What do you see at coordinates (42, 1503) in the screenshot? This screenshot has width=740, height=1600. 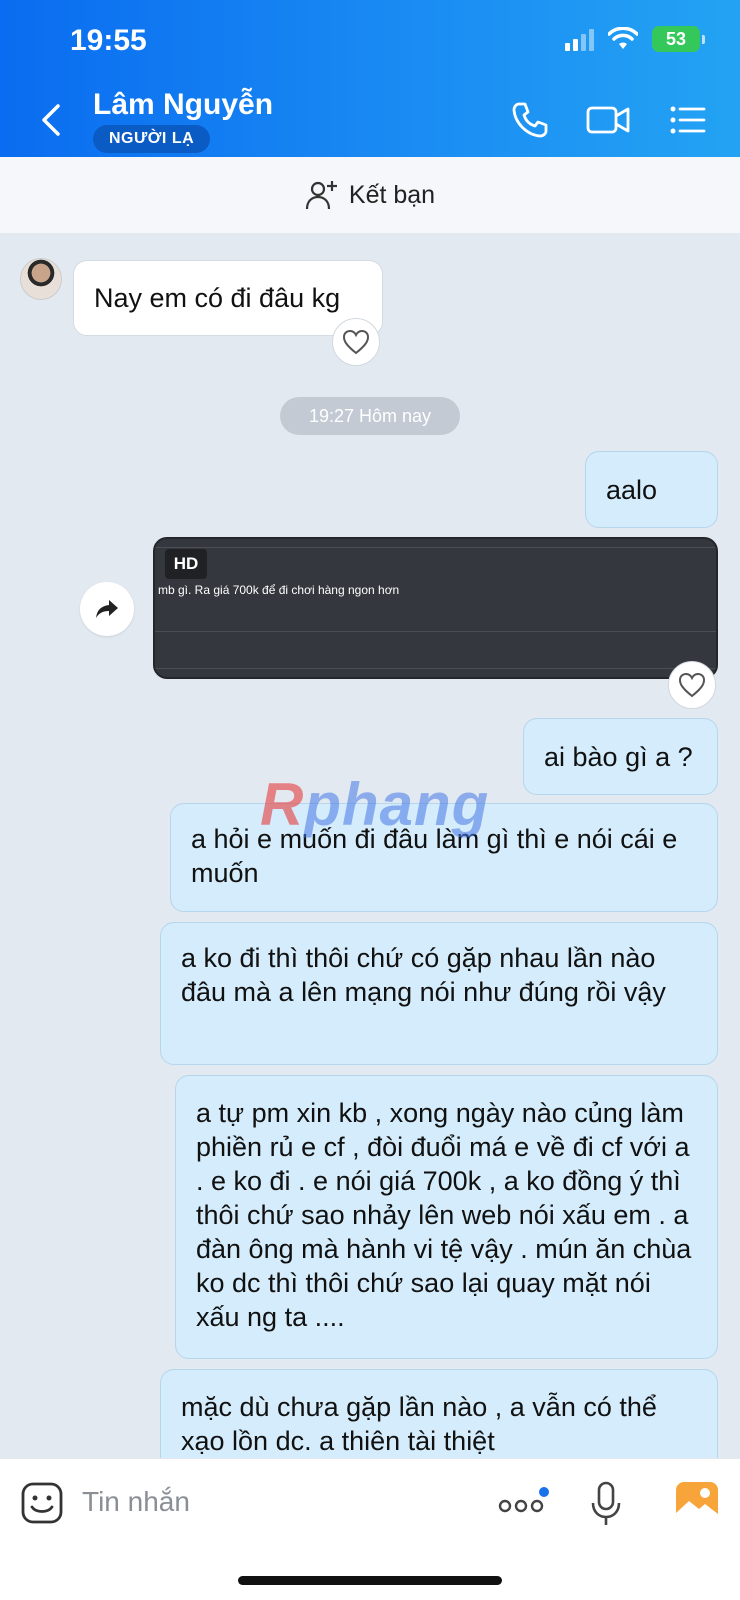 I see `emoji-icon` at bounding box center [42, 1503].